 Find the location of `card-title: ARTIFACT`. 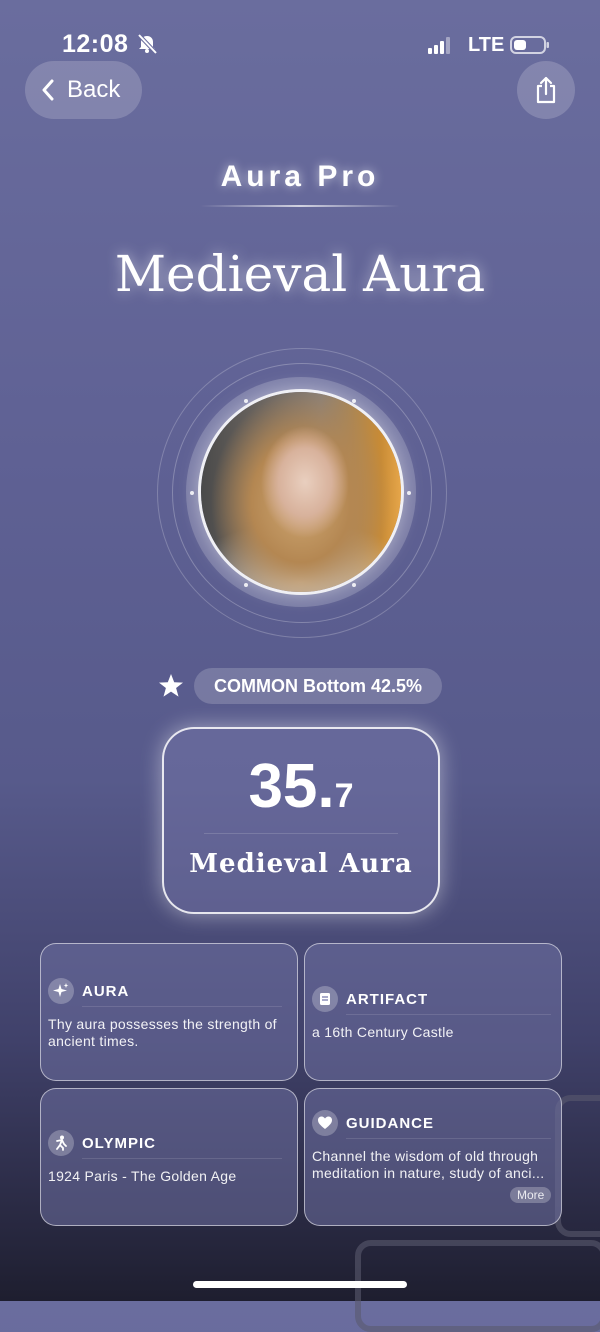

card-title: ARTIFACT is located at coordinates (387, 999).